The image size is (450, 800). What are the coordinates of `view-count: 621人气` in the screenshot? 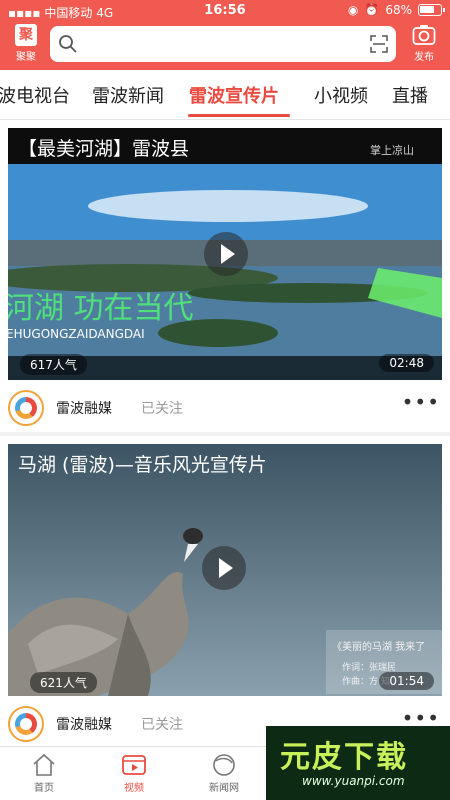 It's located at (63, 682).